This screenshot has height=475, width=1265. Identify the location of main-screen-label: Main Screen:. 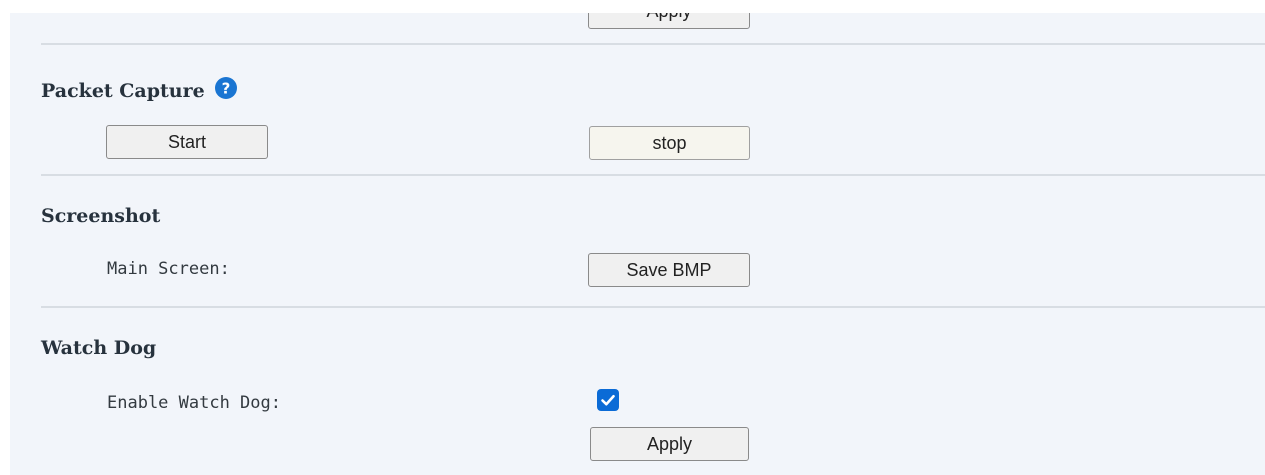
(168, 269).